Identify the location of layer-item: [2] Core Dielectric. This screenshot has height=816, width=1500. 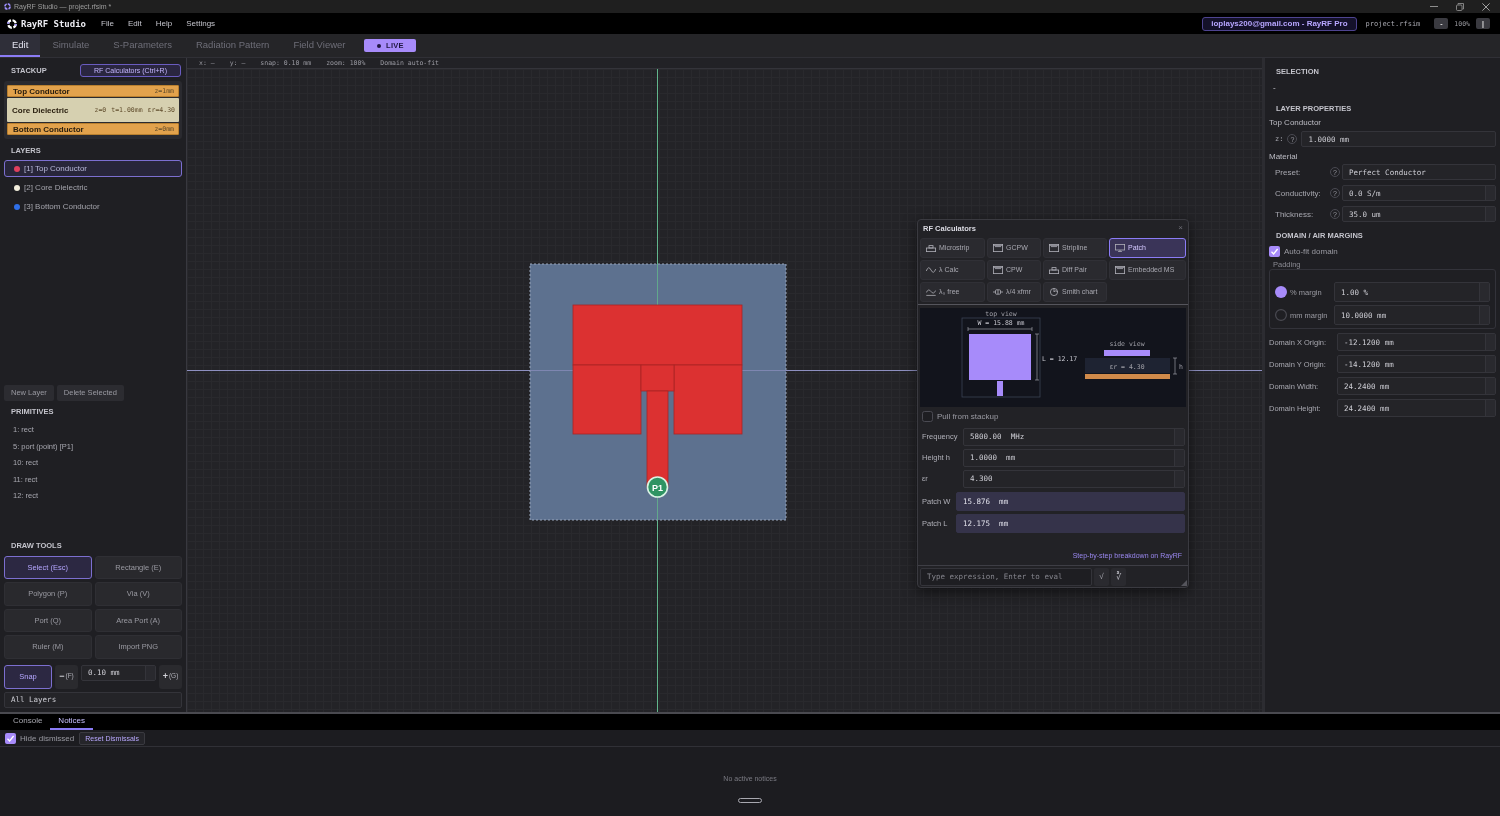
(93, 187).